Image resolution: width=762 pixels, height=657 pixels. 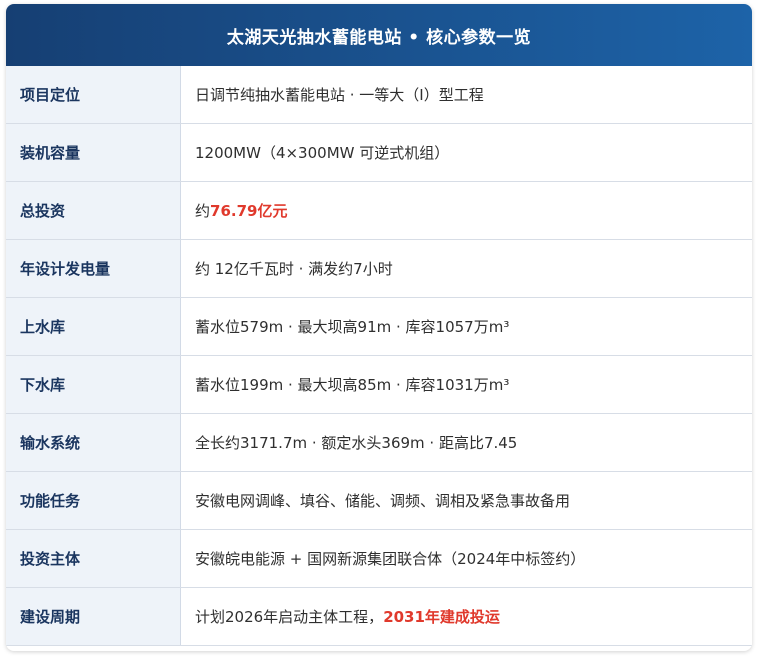 I want to click on value-text: 约, so click(x=203, y=211).